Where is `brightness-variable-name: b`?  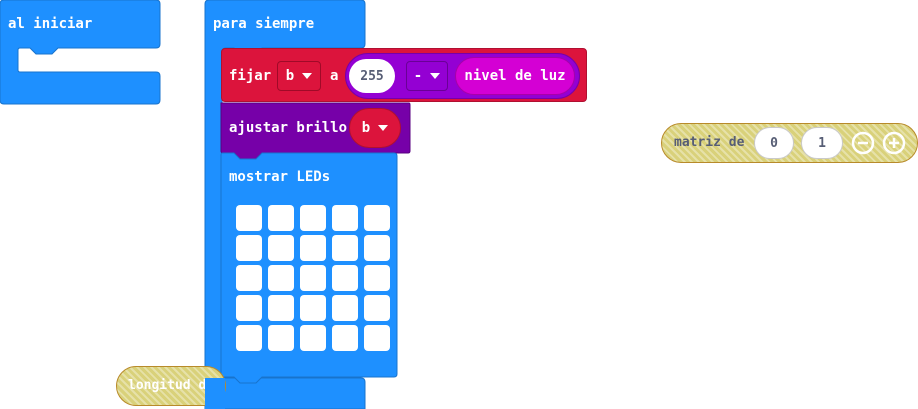 brightness-variable-name: b is located at coordinates (366, 128).